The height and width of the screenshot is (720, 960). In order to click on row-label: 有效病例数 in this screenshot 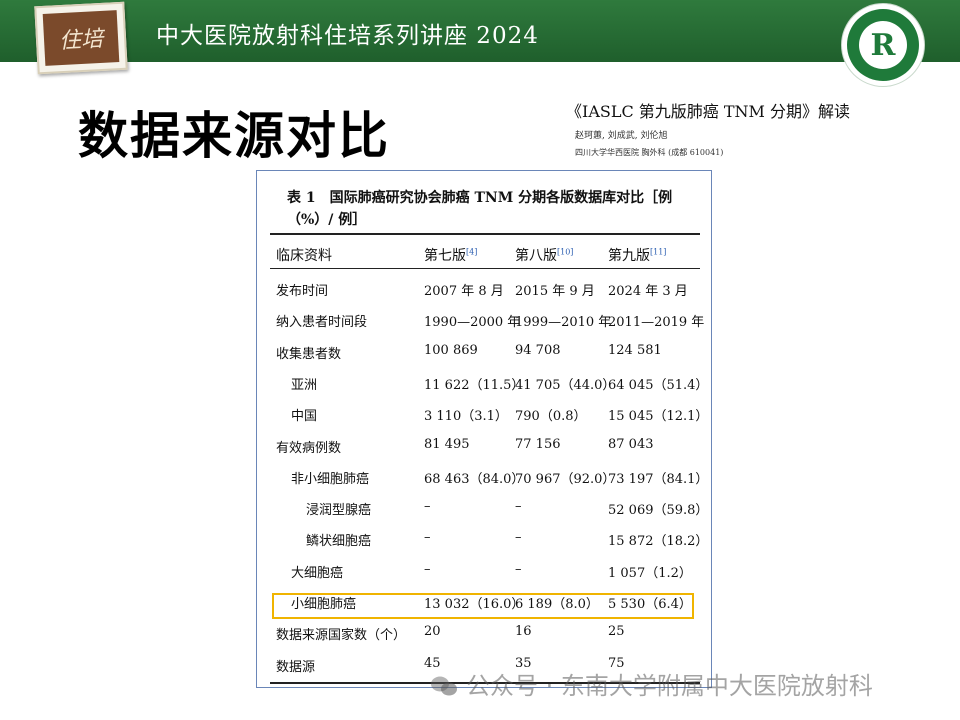, I will do `click(309, 448)`.